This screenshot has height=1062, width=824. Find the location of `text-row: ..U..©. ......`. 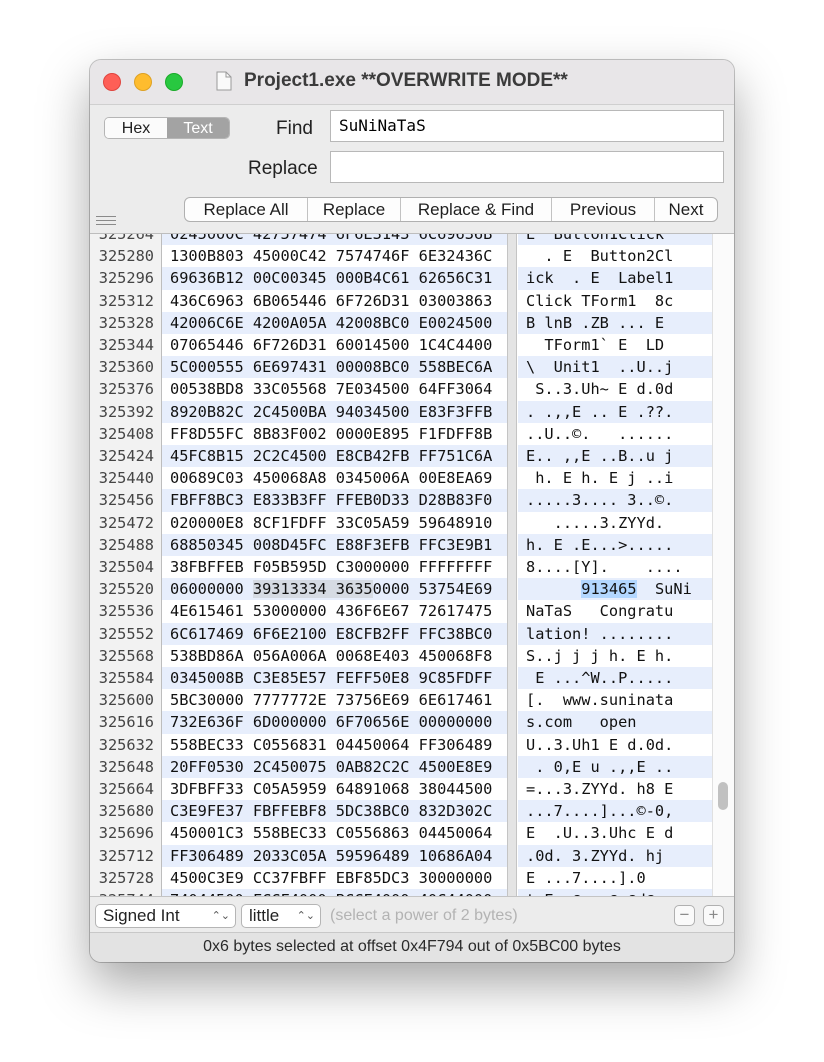

text-row: ..U..©. ...... is located at coordinates (615, 434).